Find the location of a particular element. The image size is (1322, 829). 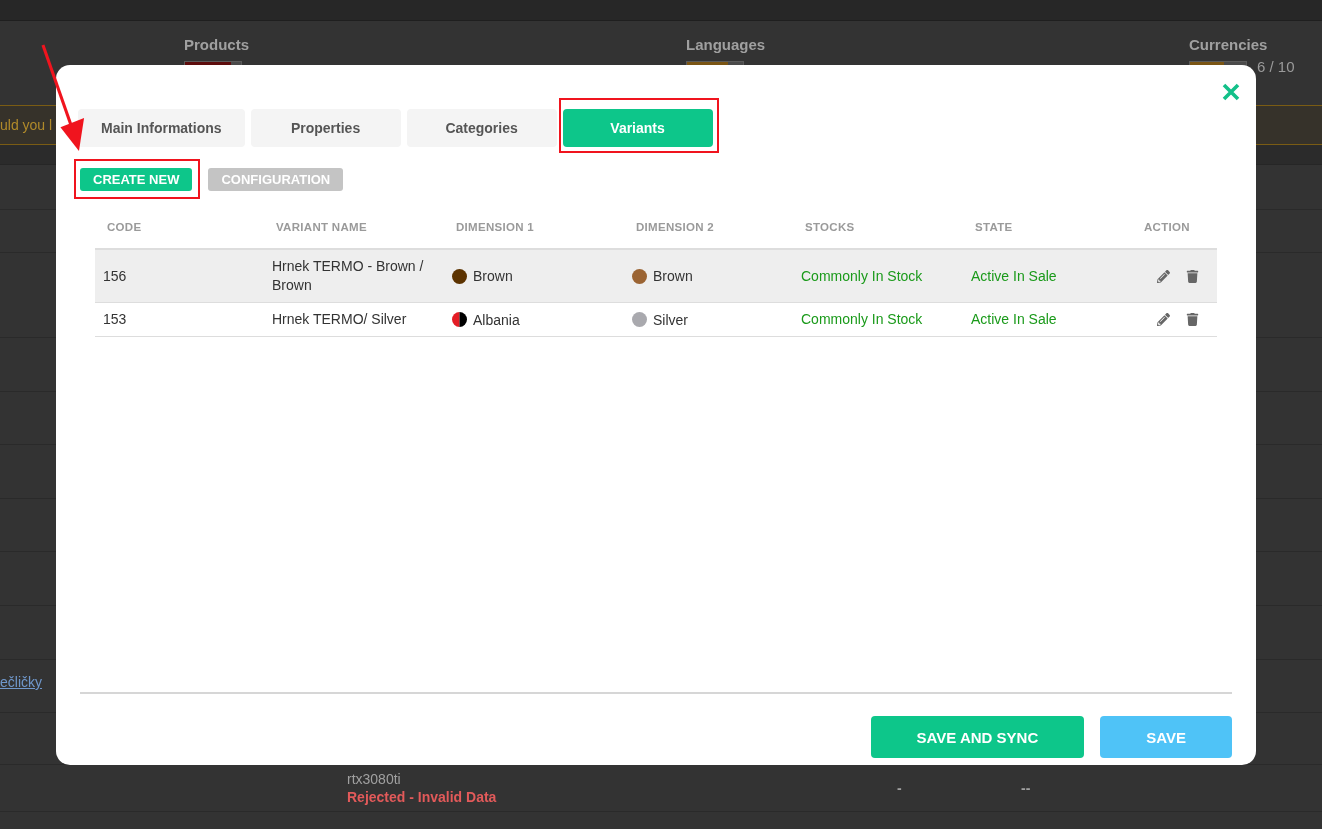

column-header: STOCKS is located at coordinates (830, 226).